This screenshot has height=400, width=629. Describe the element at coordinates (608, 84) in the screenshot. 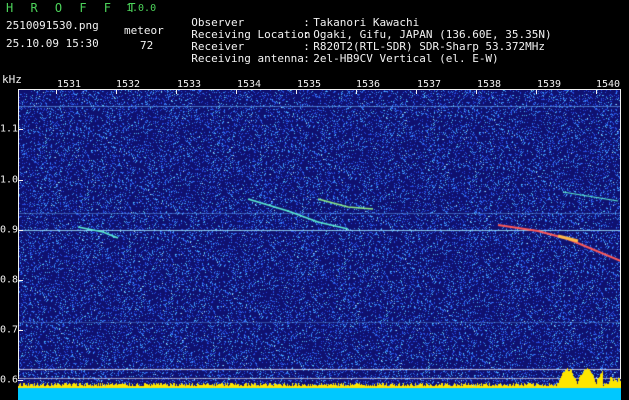

I see `x-tick-label: 1540` at that location.